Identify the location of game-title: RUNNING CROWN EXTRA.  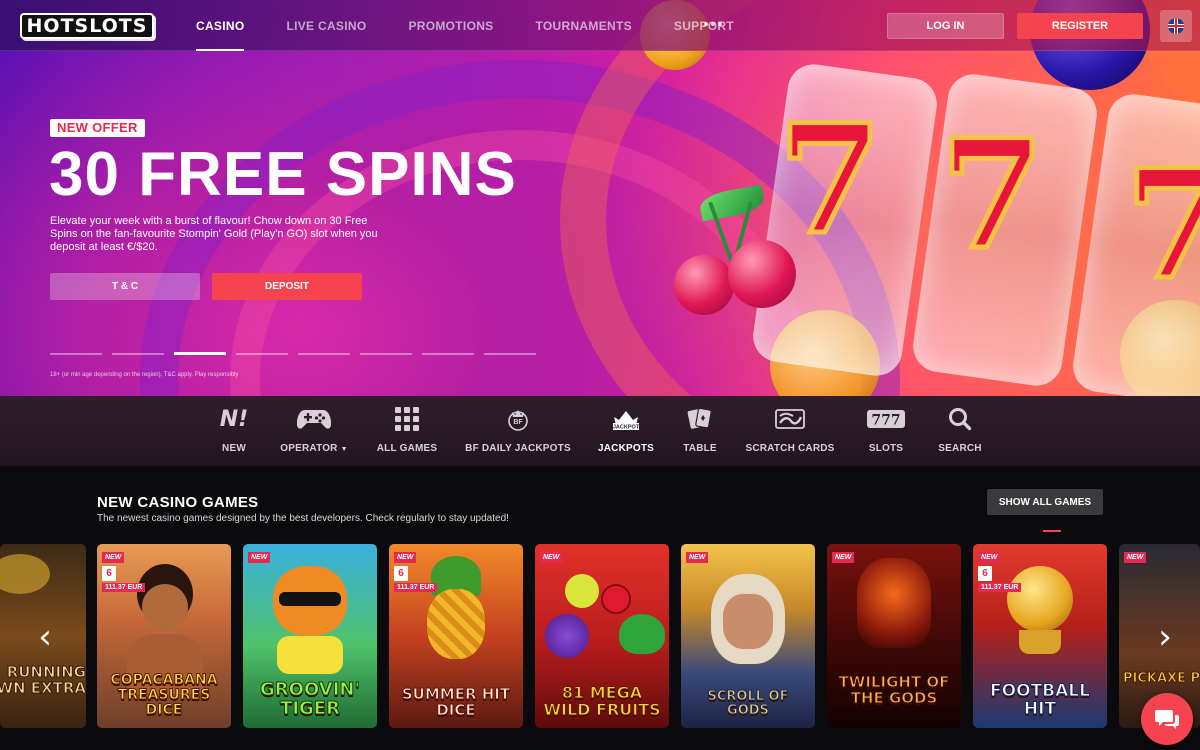
(43, 680).